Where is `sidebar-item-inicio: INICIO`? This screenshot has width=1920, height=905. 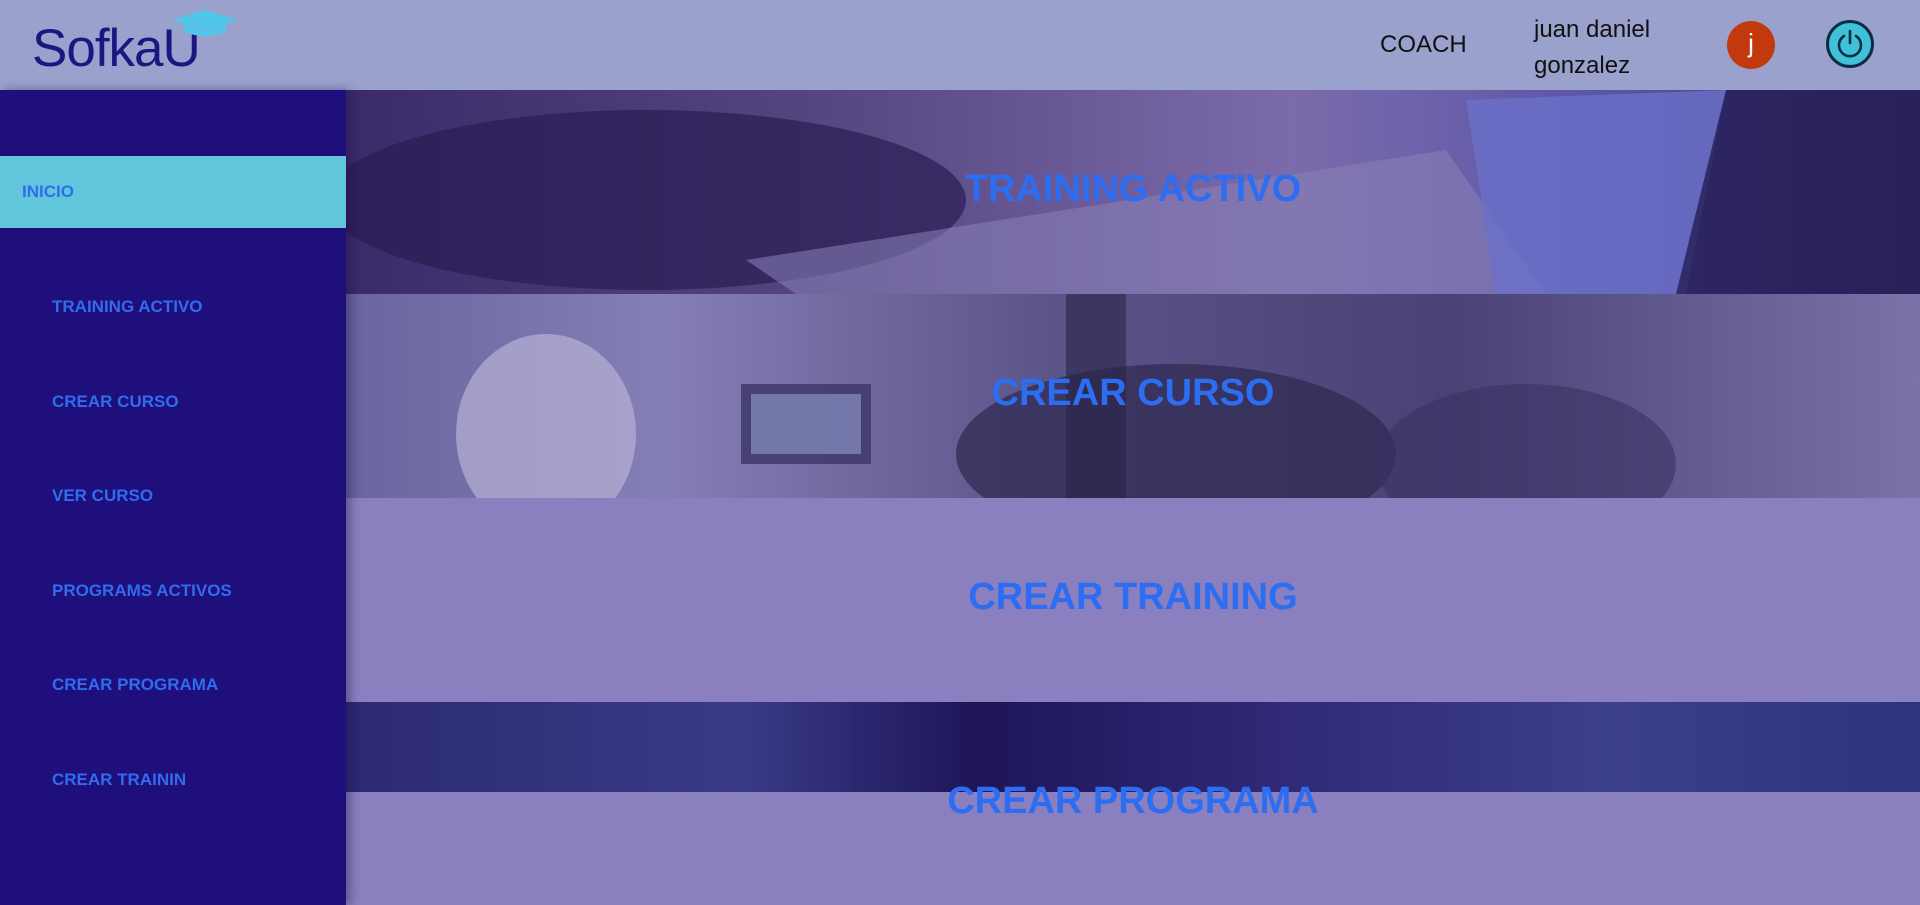 sidebar-item-inicio: INICIO is located at coordinates (173, 192).